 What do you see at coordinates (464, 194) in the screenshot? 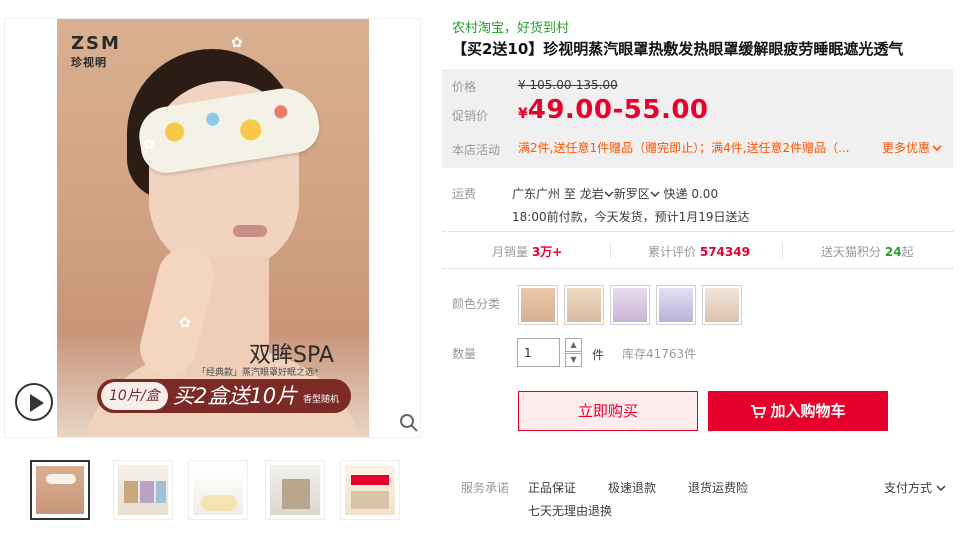
I see `shipping-label: 运费` at bounding box center [464, 194].